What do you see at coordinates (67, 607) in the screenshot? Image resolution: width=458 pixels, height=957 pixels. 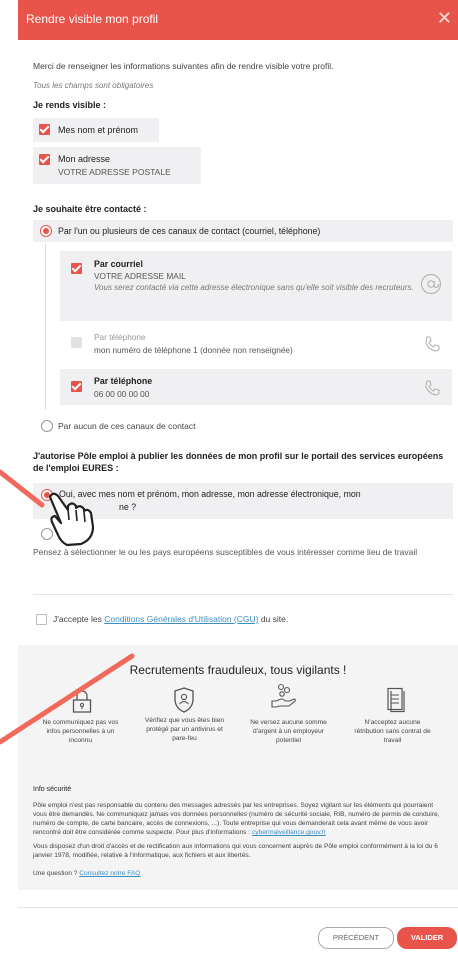 I see `annotation-overlay` at bounding box center [67, 607].